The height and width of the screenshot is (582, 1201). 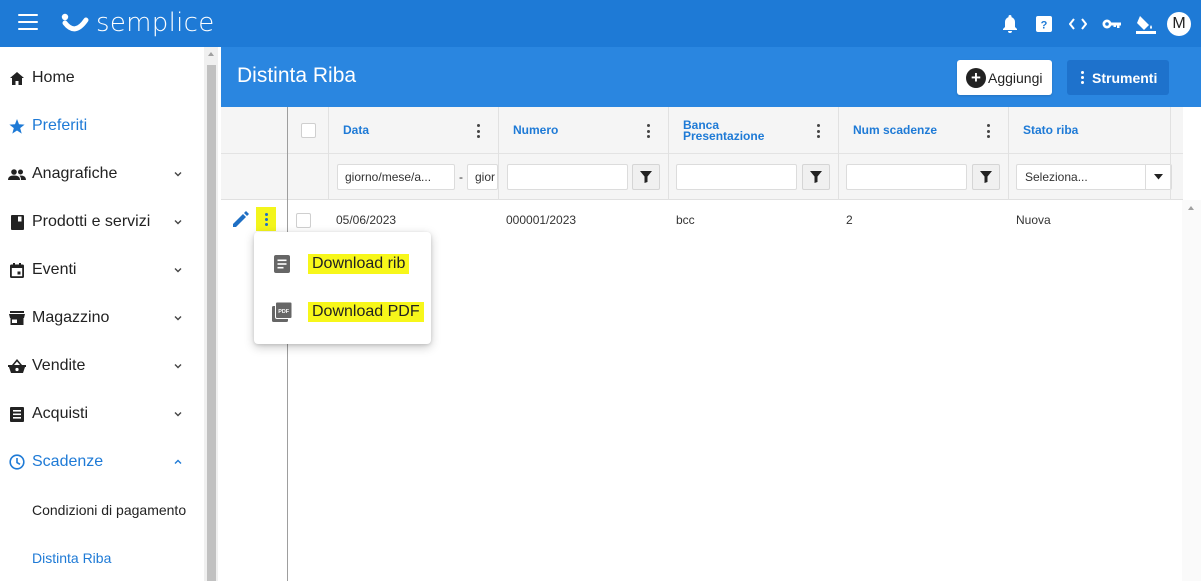 I want to click on sidebar-item-eventi: Eventi, so click(x=102, y=270).